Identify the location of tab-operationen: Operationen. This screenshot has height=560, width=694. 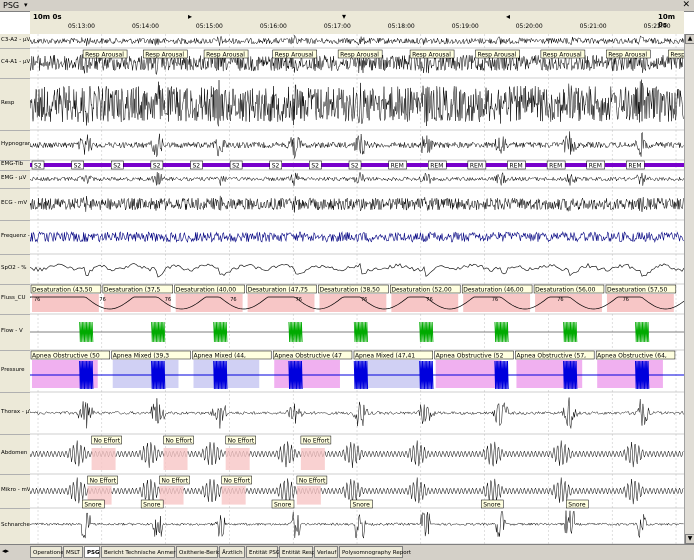
(48, 552).